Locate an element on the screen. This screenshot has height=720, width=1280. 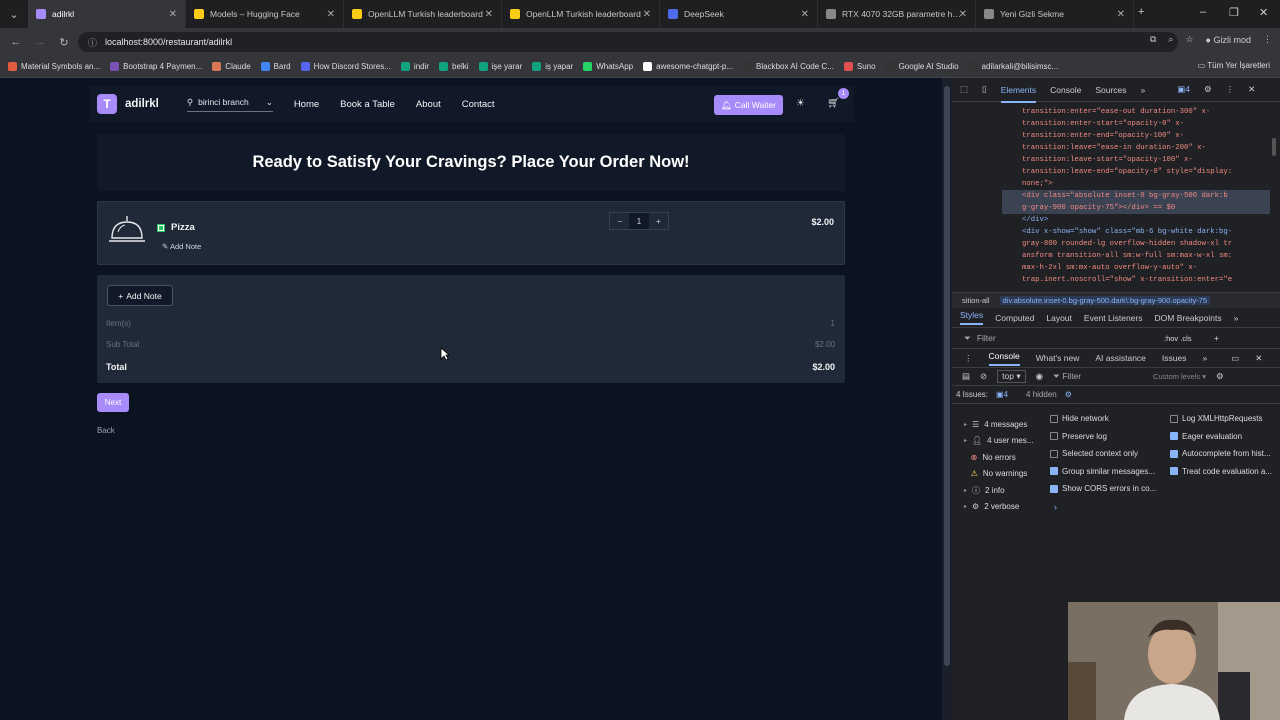
bookmark-item: indir is located at coordinates (414, 66).